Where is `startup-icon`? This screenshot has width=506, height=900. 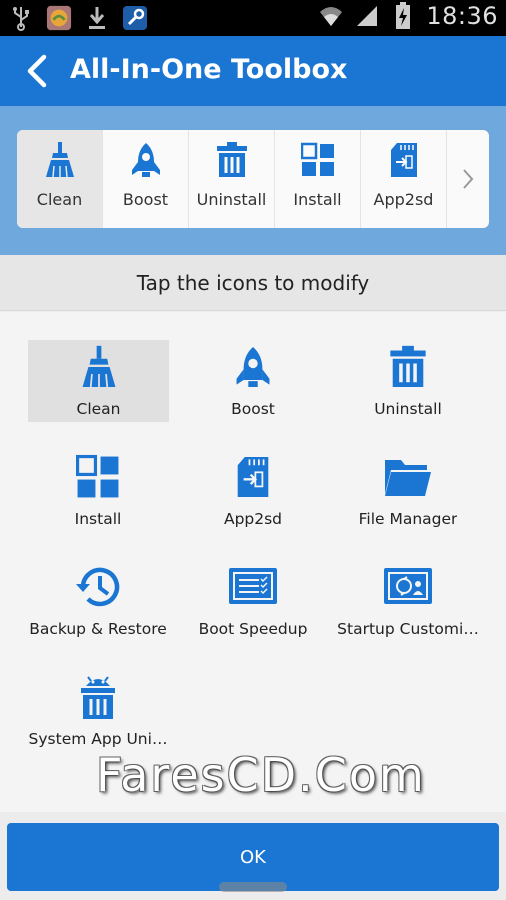
startup-icon is located at coordinates (408, 589).